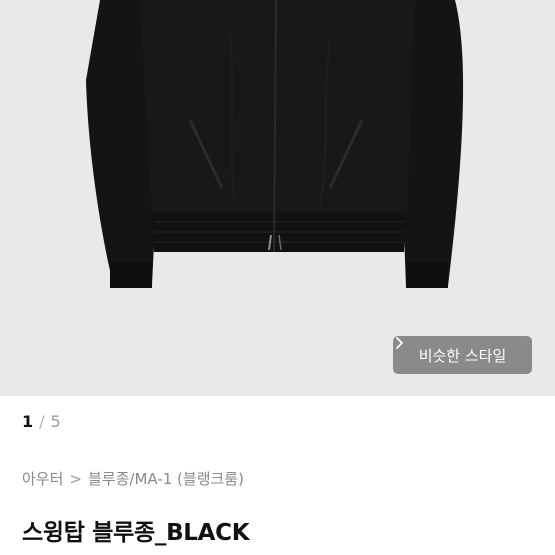 The height and width of the screenshot is (555, 555). Describe the element at coordinates (399, 343) in the screenshot. I see `chevron-right-icon` at that location.